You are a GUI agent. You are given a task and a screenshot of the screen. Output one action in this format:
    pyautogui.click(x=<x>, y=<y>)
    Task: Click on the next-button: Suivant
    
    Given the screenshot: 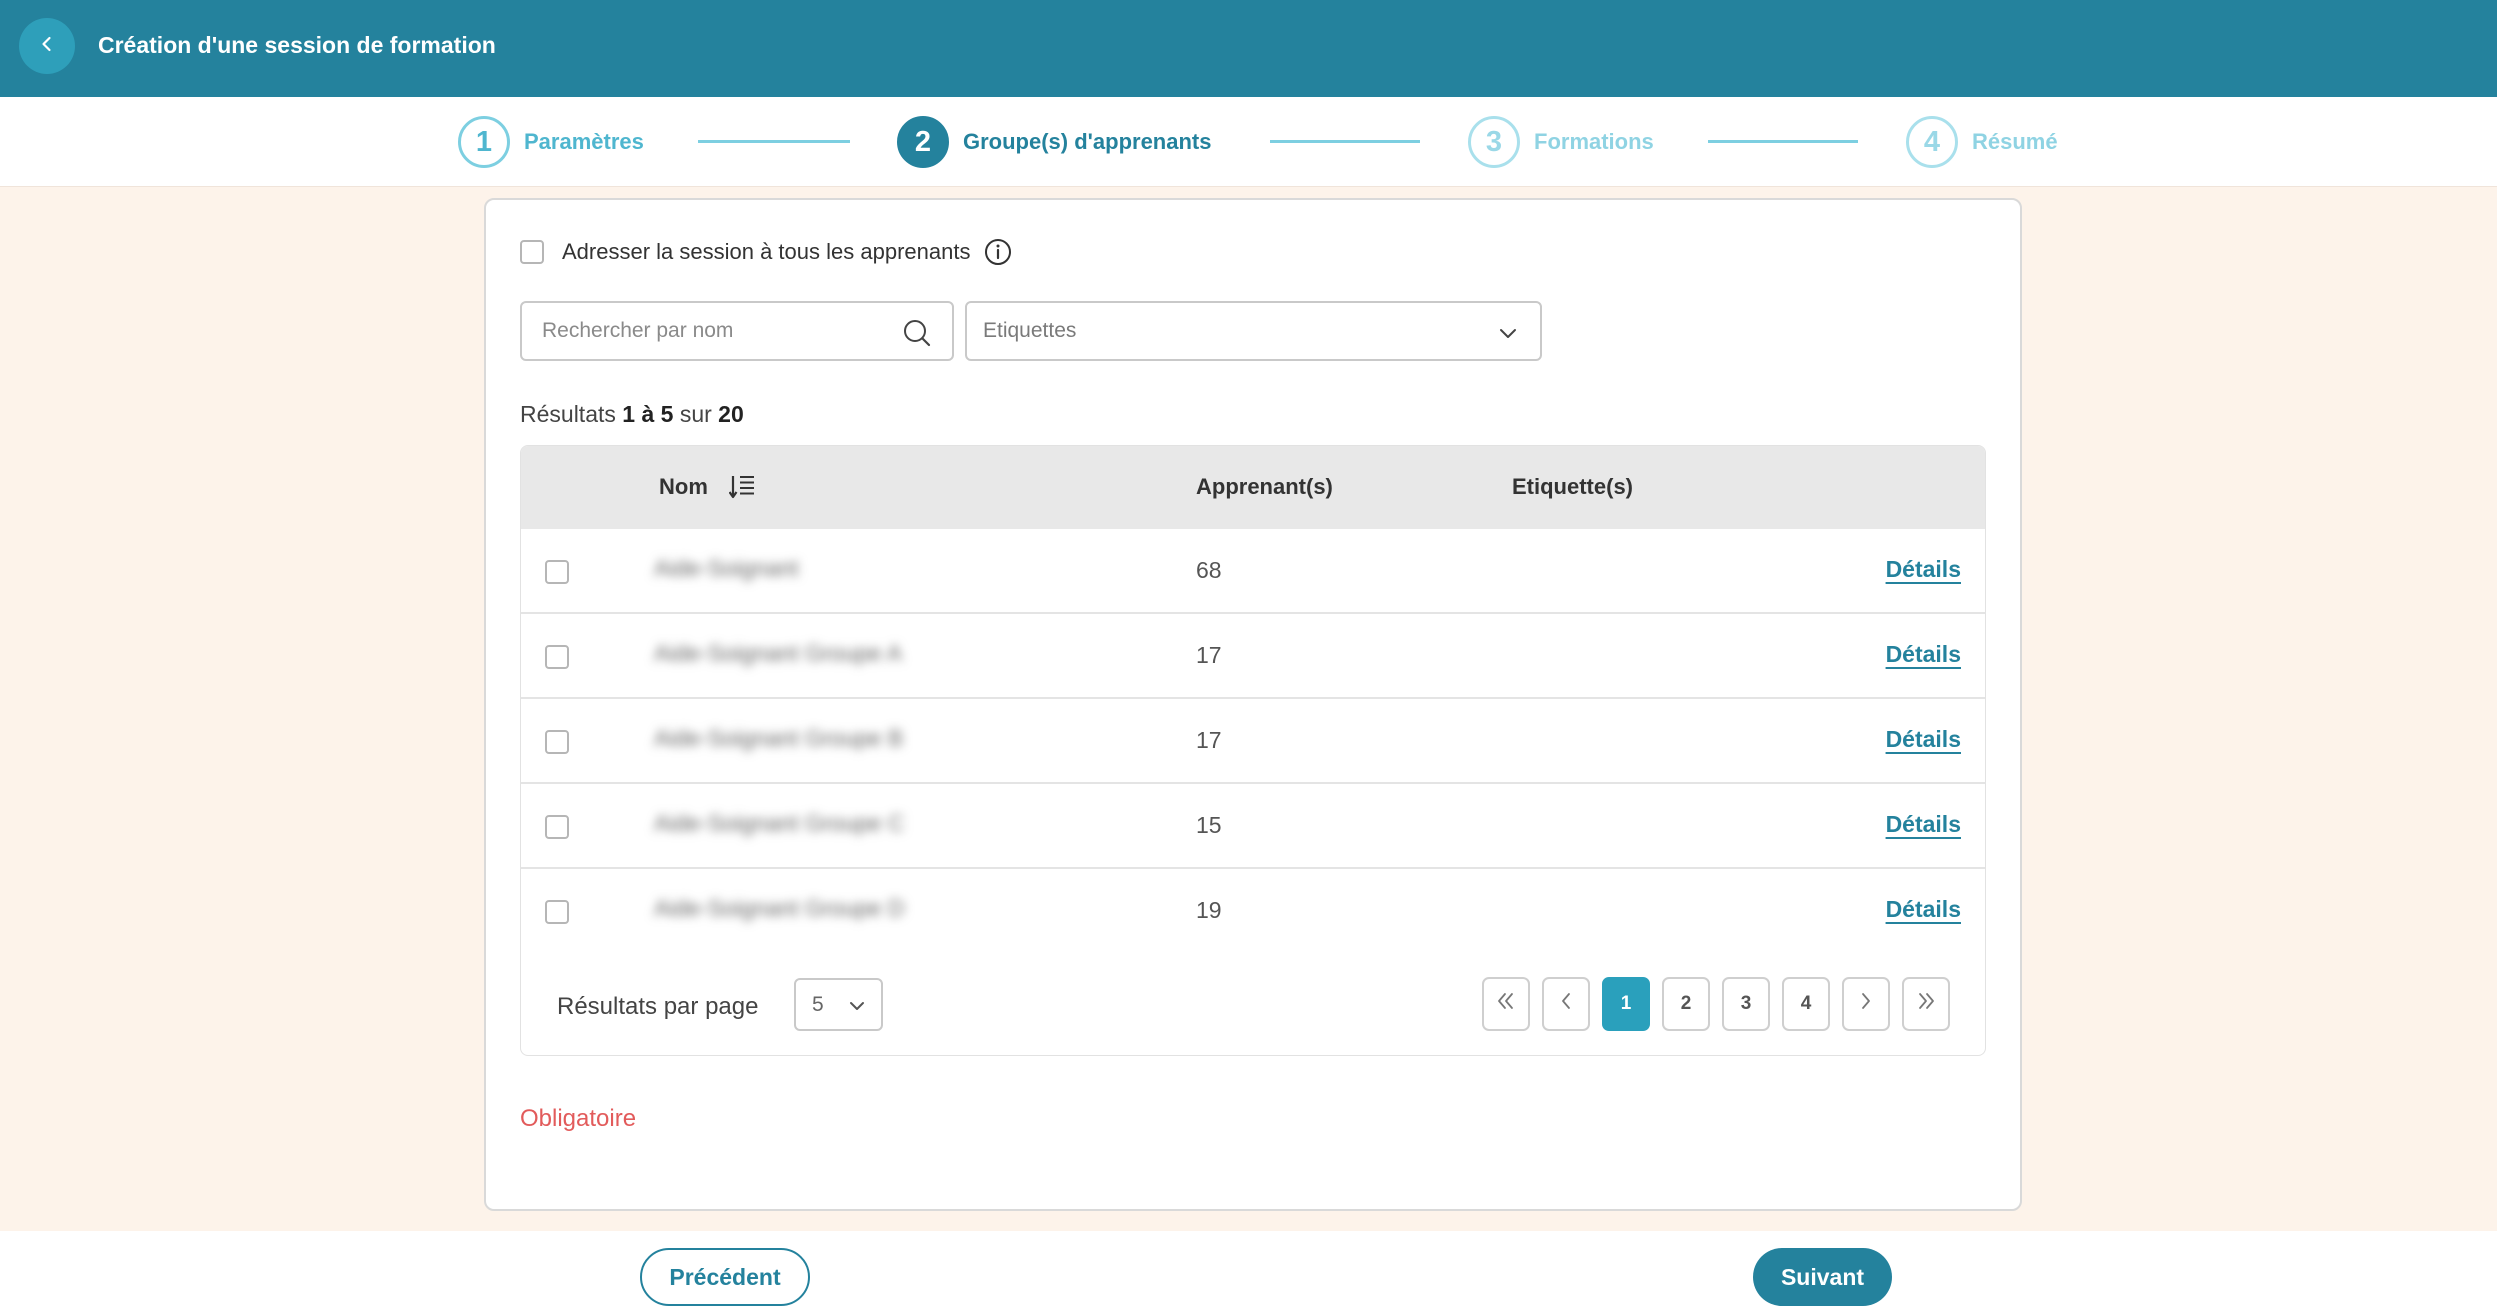 What is the action you would take?
    pyautogui.click(x=1822, y=1277)
    